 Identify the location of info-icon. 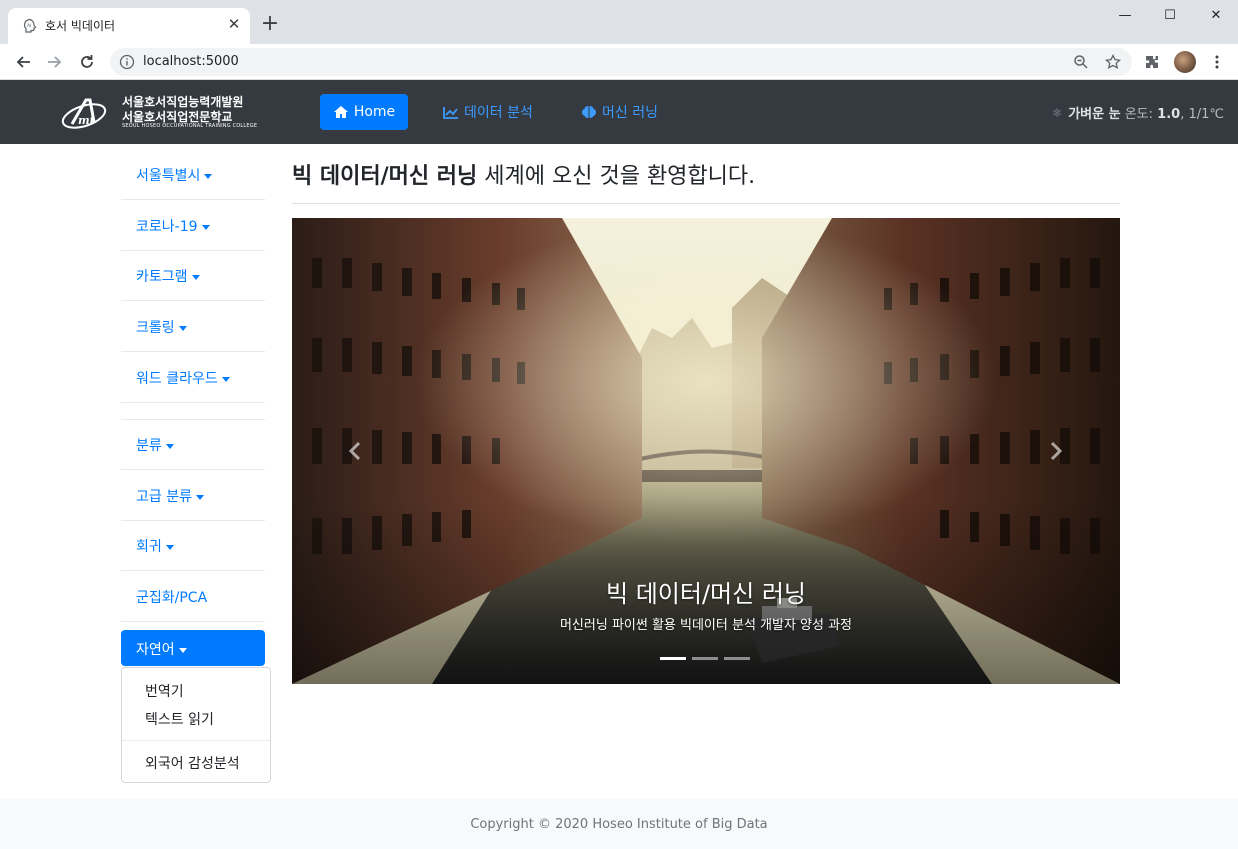
(127, 62).